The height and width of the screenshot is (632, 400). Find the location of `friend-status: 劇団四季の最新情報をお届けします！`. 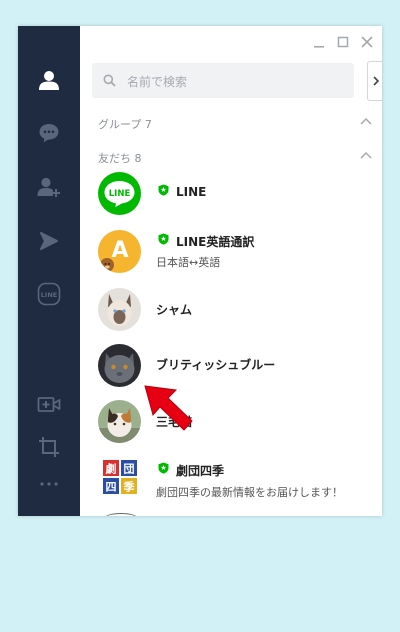

friend-status: 劇団四季の最新情報をお届けします！ is located at coordinates (249, 492).